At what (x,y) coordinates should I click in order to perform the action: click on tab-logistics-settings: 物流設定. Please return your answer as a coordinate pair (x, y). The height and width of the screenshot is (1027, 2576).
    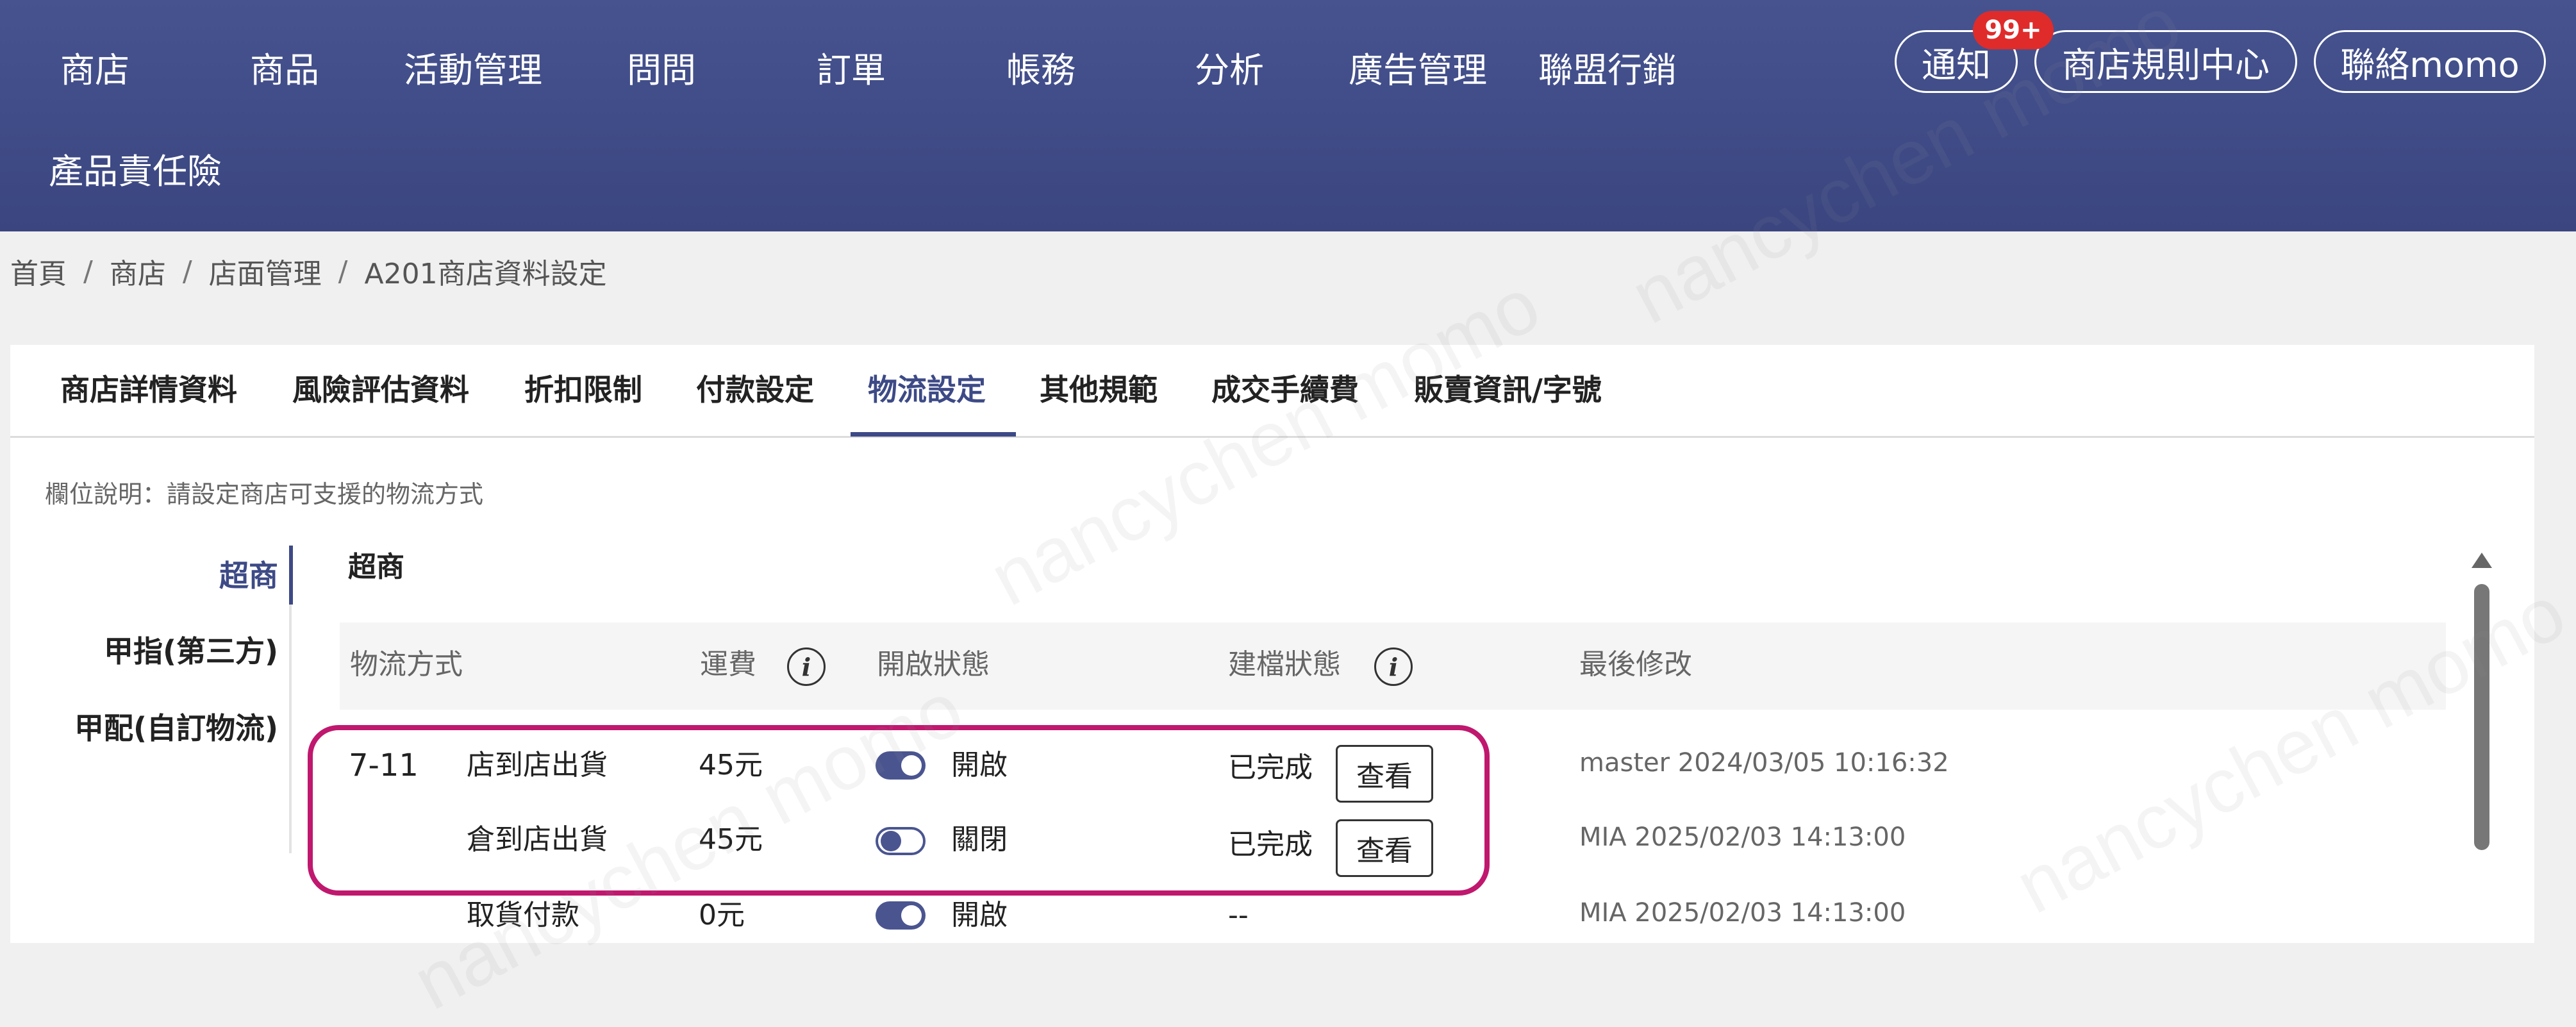
    Looking at the image, I should click on (927, 390).